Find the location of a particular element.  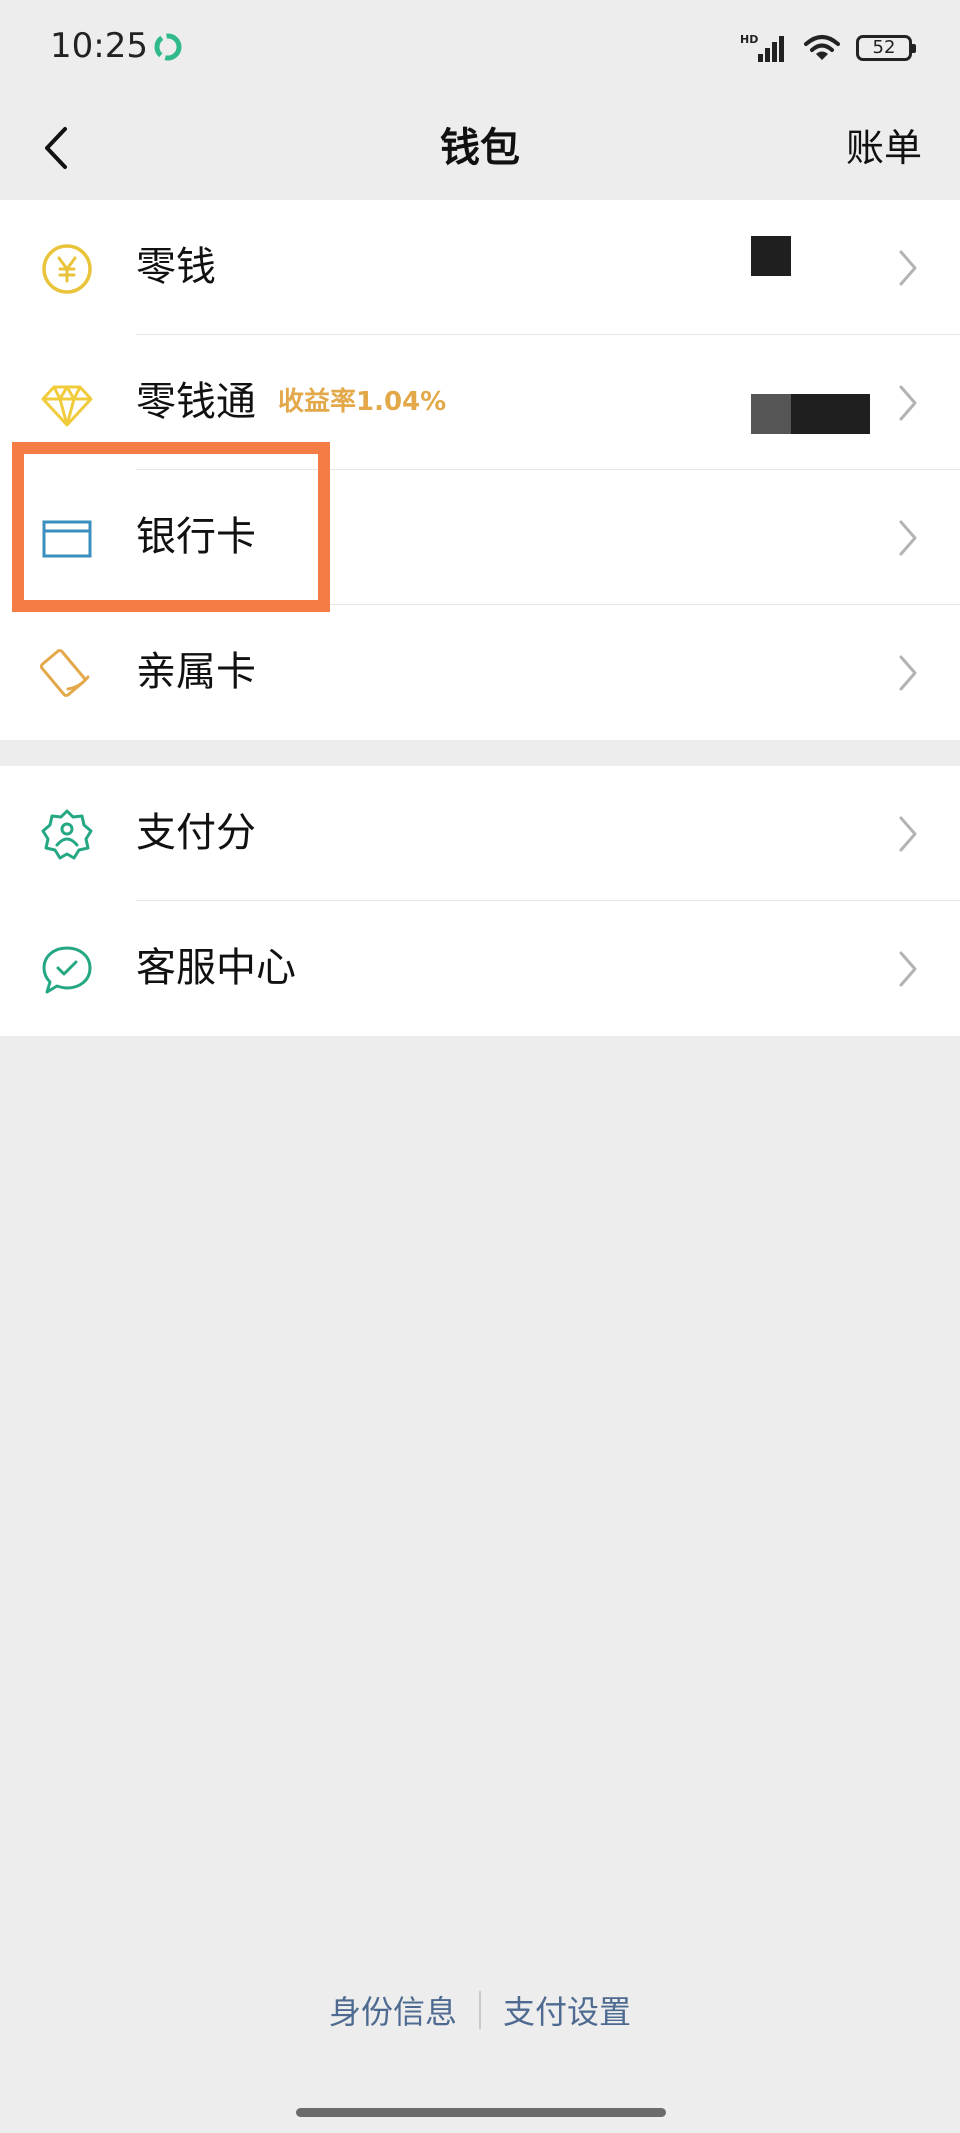

list-item-label: 银行卡 is located at coordinates (196, 537).